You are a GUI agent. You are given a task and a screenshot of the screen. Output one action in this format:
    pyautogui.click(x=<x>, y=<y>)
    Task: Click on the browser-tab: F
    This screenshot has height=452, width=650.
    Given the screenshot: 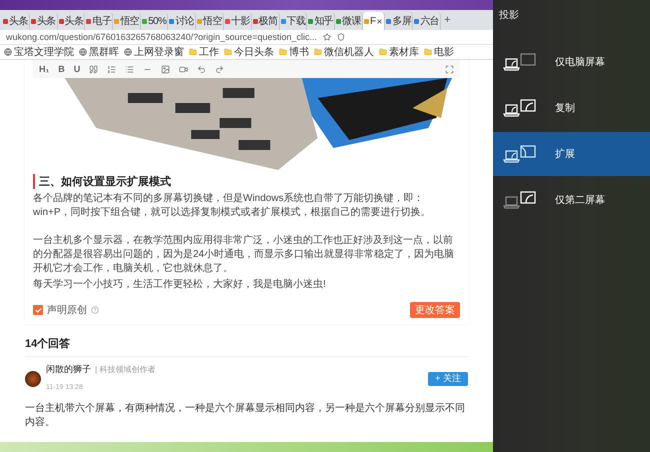 What is the action you would take?
    pyautogui.click(x=374, y=21)
    